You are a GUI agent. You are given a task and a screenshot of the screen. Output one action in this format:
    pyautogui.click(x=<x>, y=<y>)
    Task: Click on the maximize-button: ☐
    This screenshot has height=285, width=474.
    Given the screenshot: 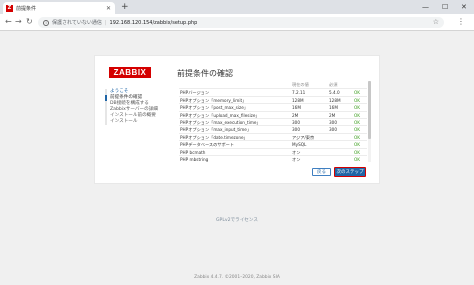 What is the action you would take?
    pyautogui.click(x=445, y=7)
    